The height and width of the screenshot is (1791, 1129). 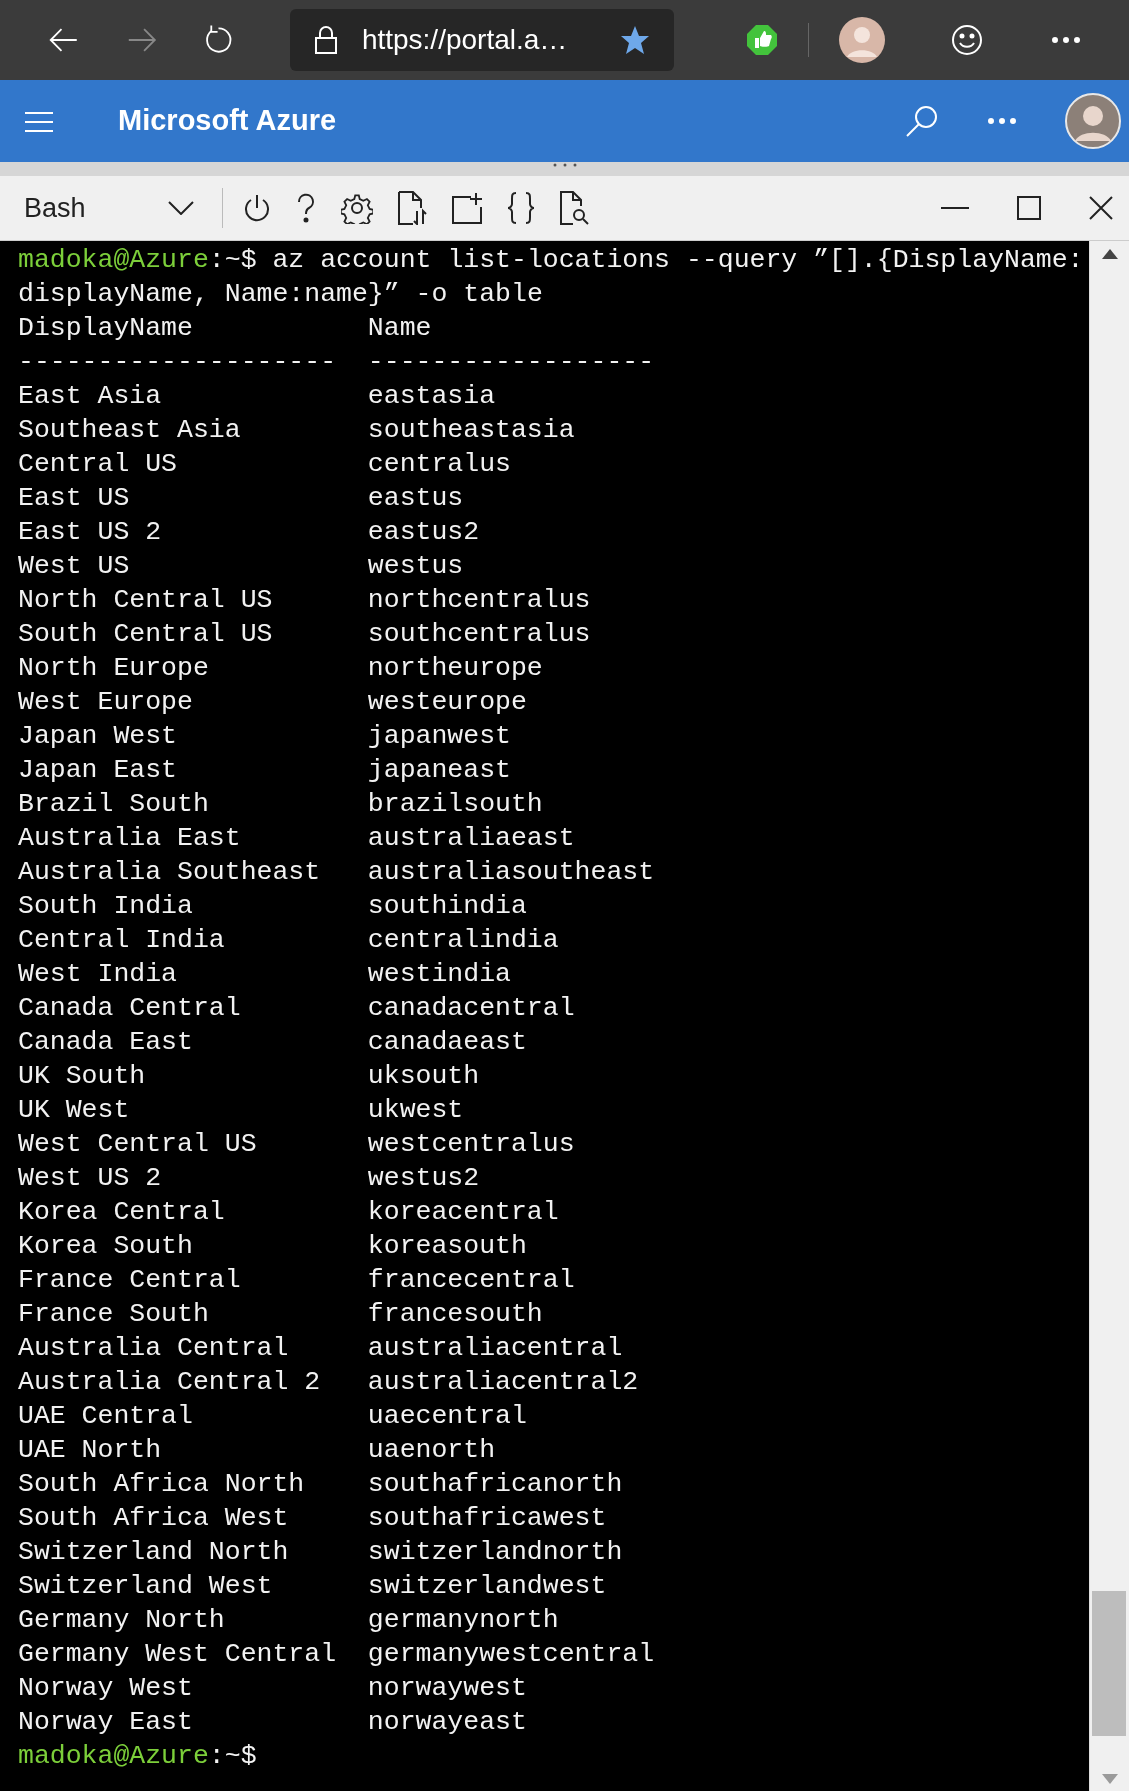 What do you see at coordinates (1109, 1663) in the screenshot?
I see `scroll-thumb` at bounding box center [1109, 1663].